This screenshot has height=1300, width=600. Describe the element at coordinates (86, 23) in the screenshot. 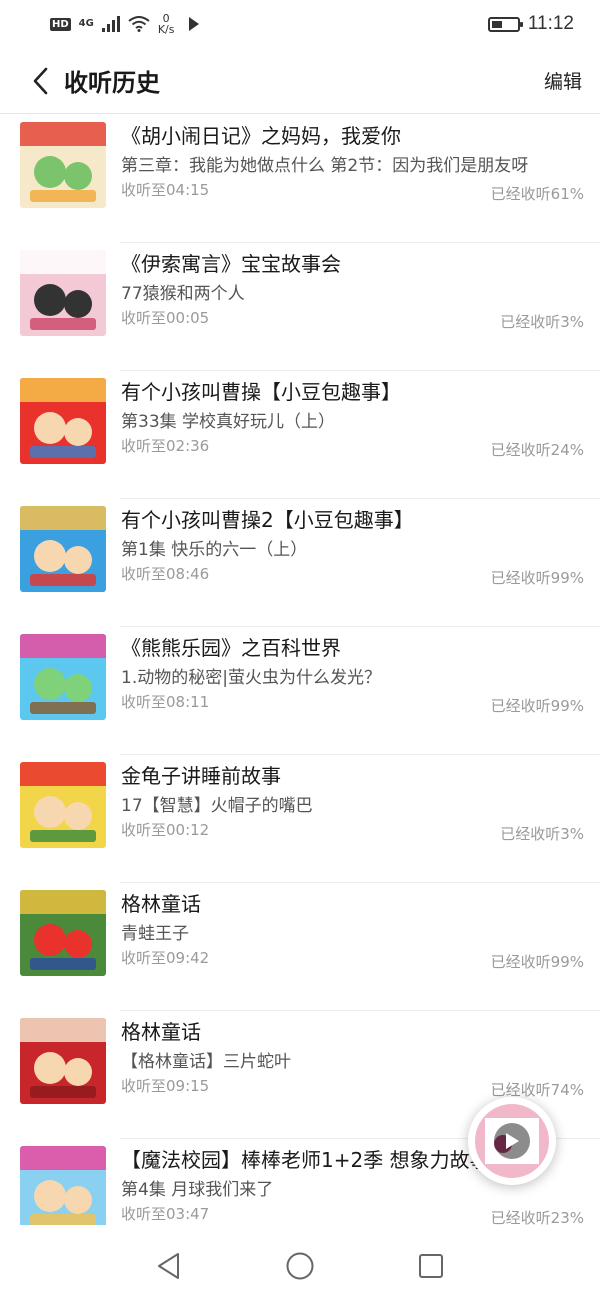

I see `network-type: 4G` at that location.